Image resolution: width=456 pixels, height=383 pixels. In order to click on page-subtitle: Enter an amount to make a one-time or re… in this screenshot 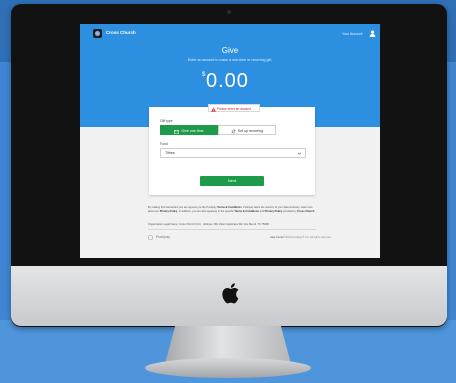, I will do `click(230, 60)`.